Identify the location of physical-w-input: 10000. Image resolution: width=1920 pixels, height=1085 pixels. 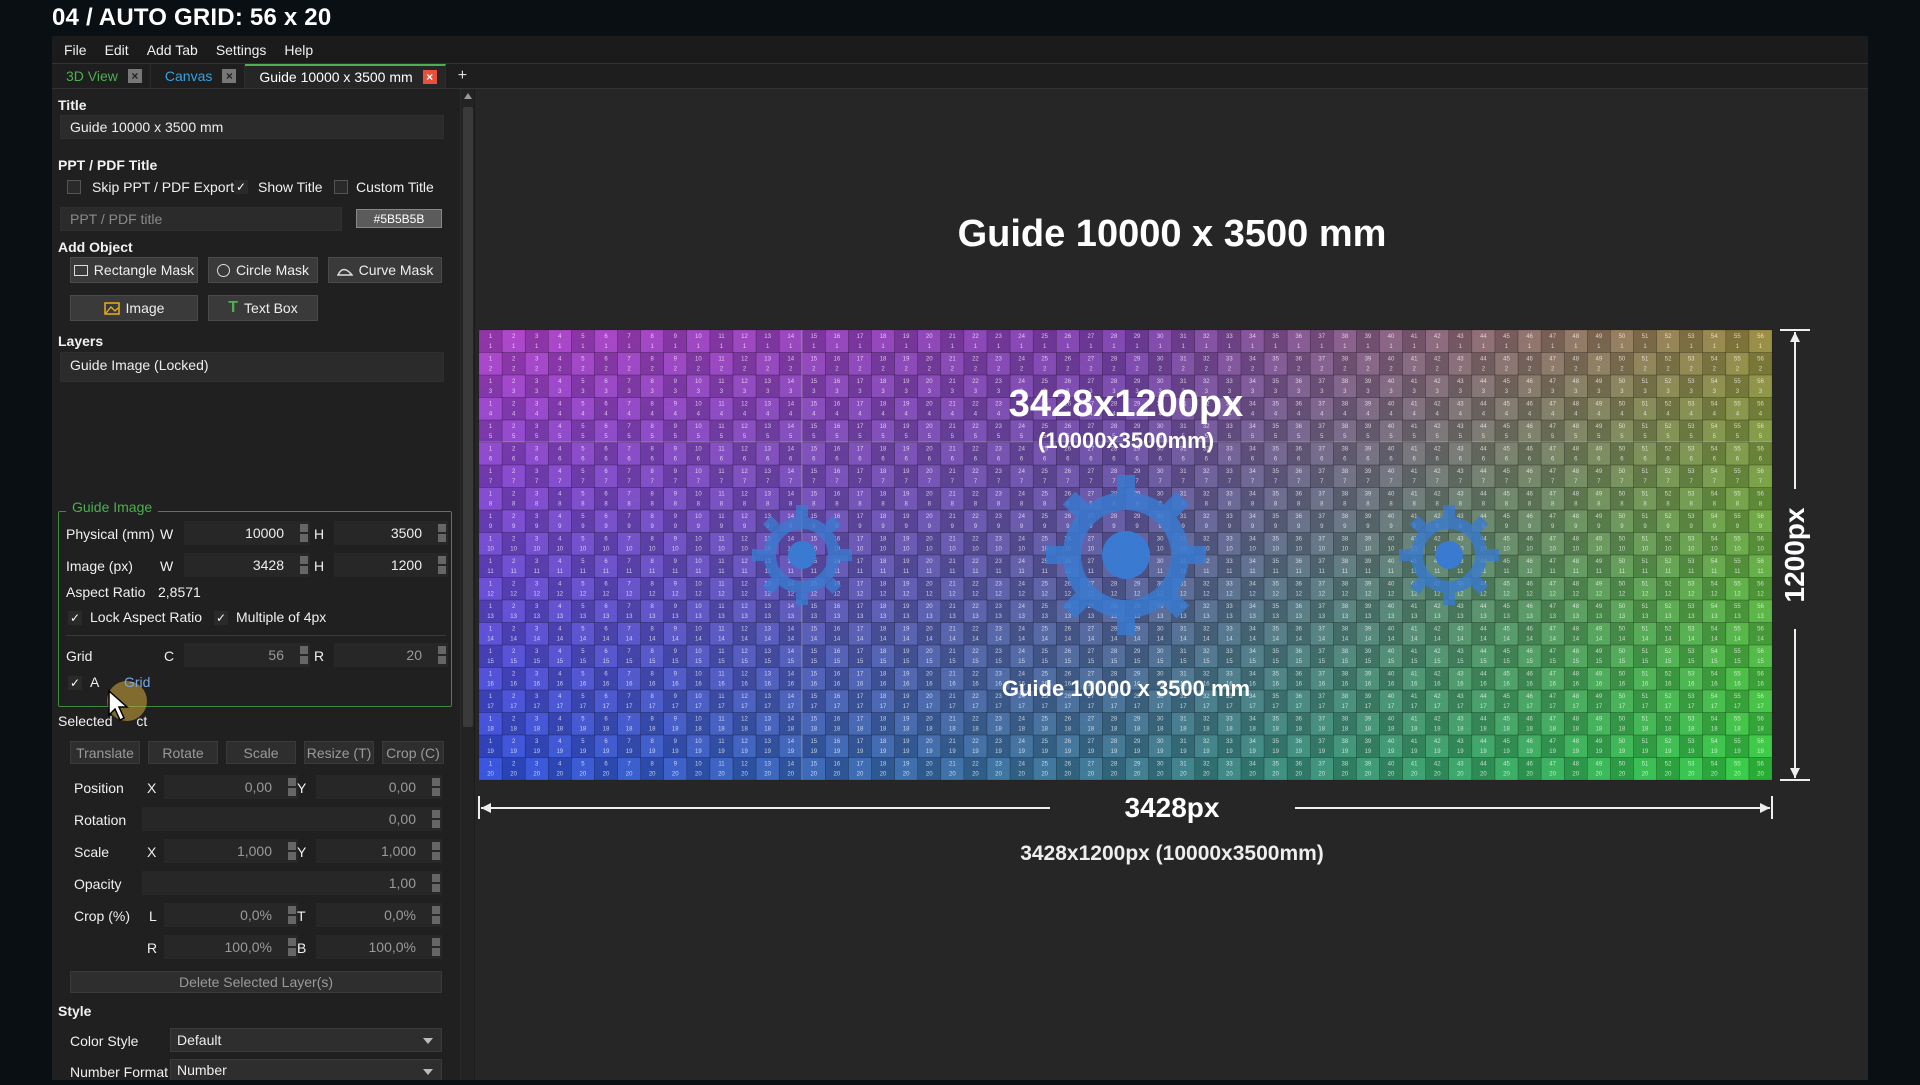
(247, 533).